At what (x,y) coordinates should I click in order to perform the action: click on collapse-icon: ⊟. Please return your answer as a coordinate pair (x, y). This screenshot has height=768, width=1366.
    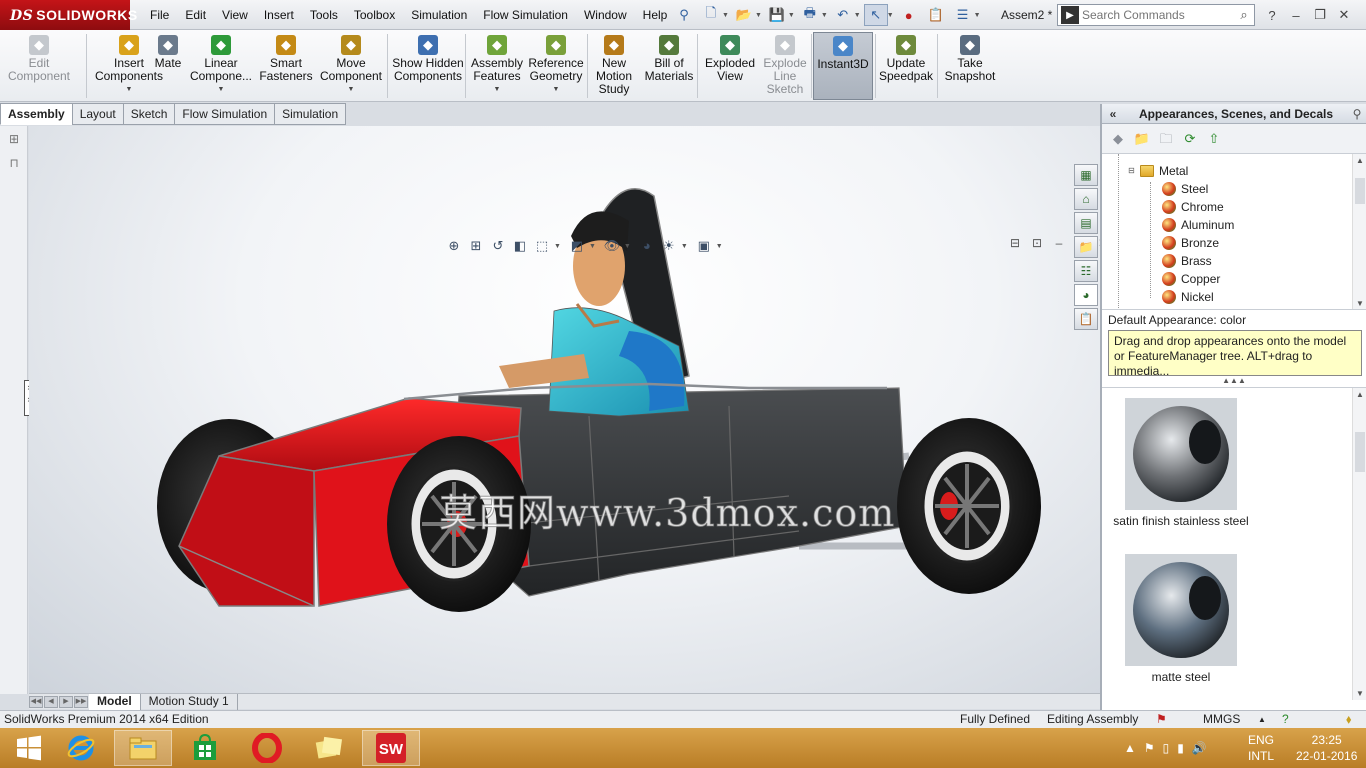
    Looking at the image, I should click on (1133, 171).